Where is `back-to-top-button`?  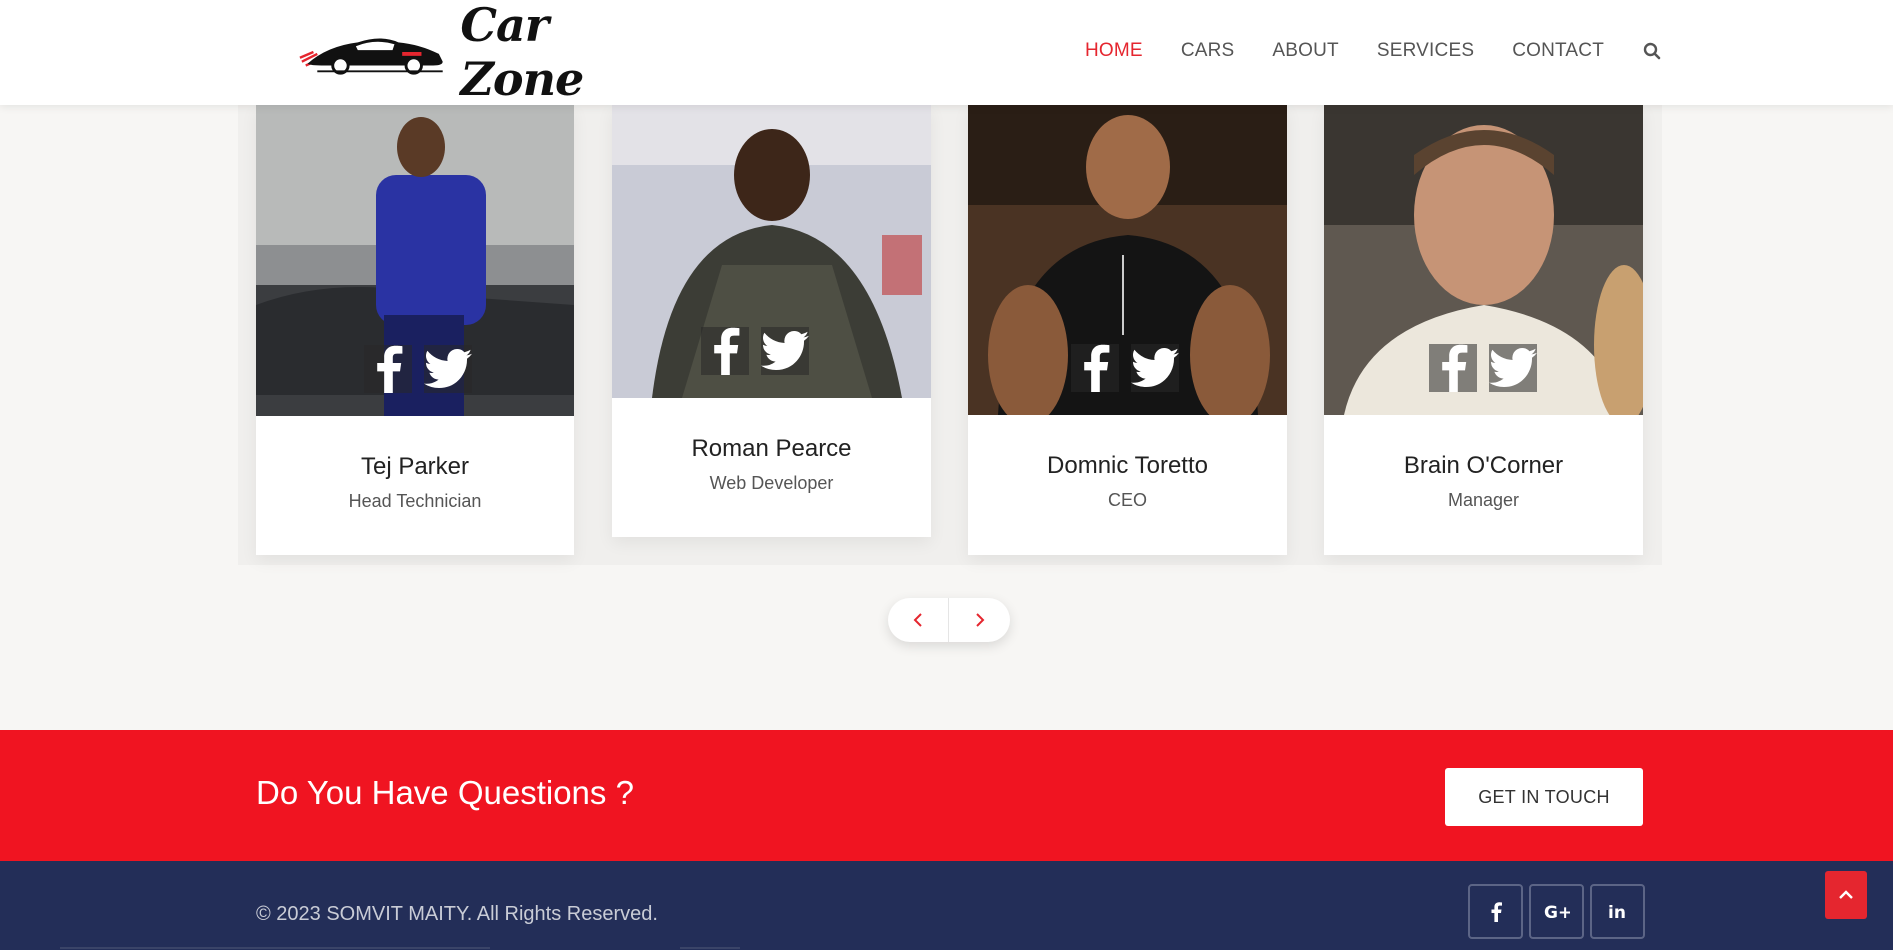
back-to-top-button is located at coordinates (1846, 895).